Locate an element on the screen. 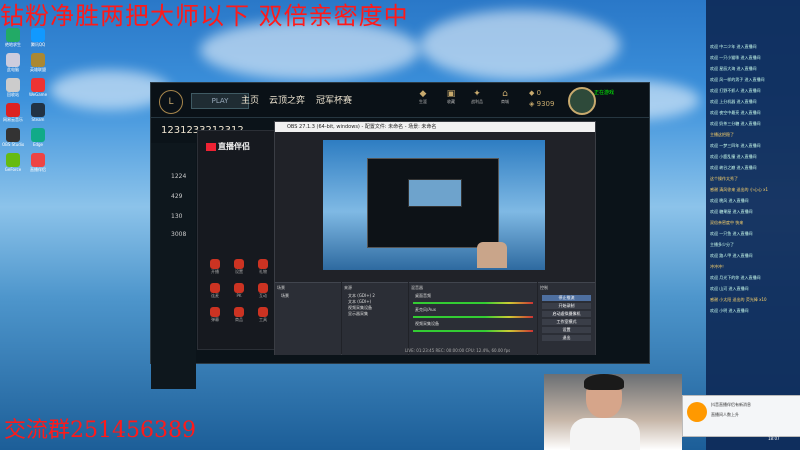 This screenshot has height=450, width=800. helper-tile: PK is located at coordinates (239, 290).